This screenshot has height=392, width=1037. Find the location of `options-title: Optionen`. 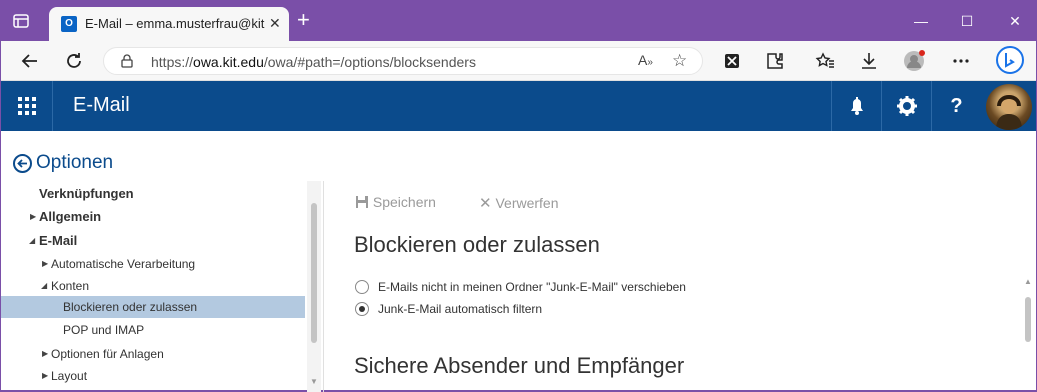

options-title: Optionen is located at coordinates (75, 162).